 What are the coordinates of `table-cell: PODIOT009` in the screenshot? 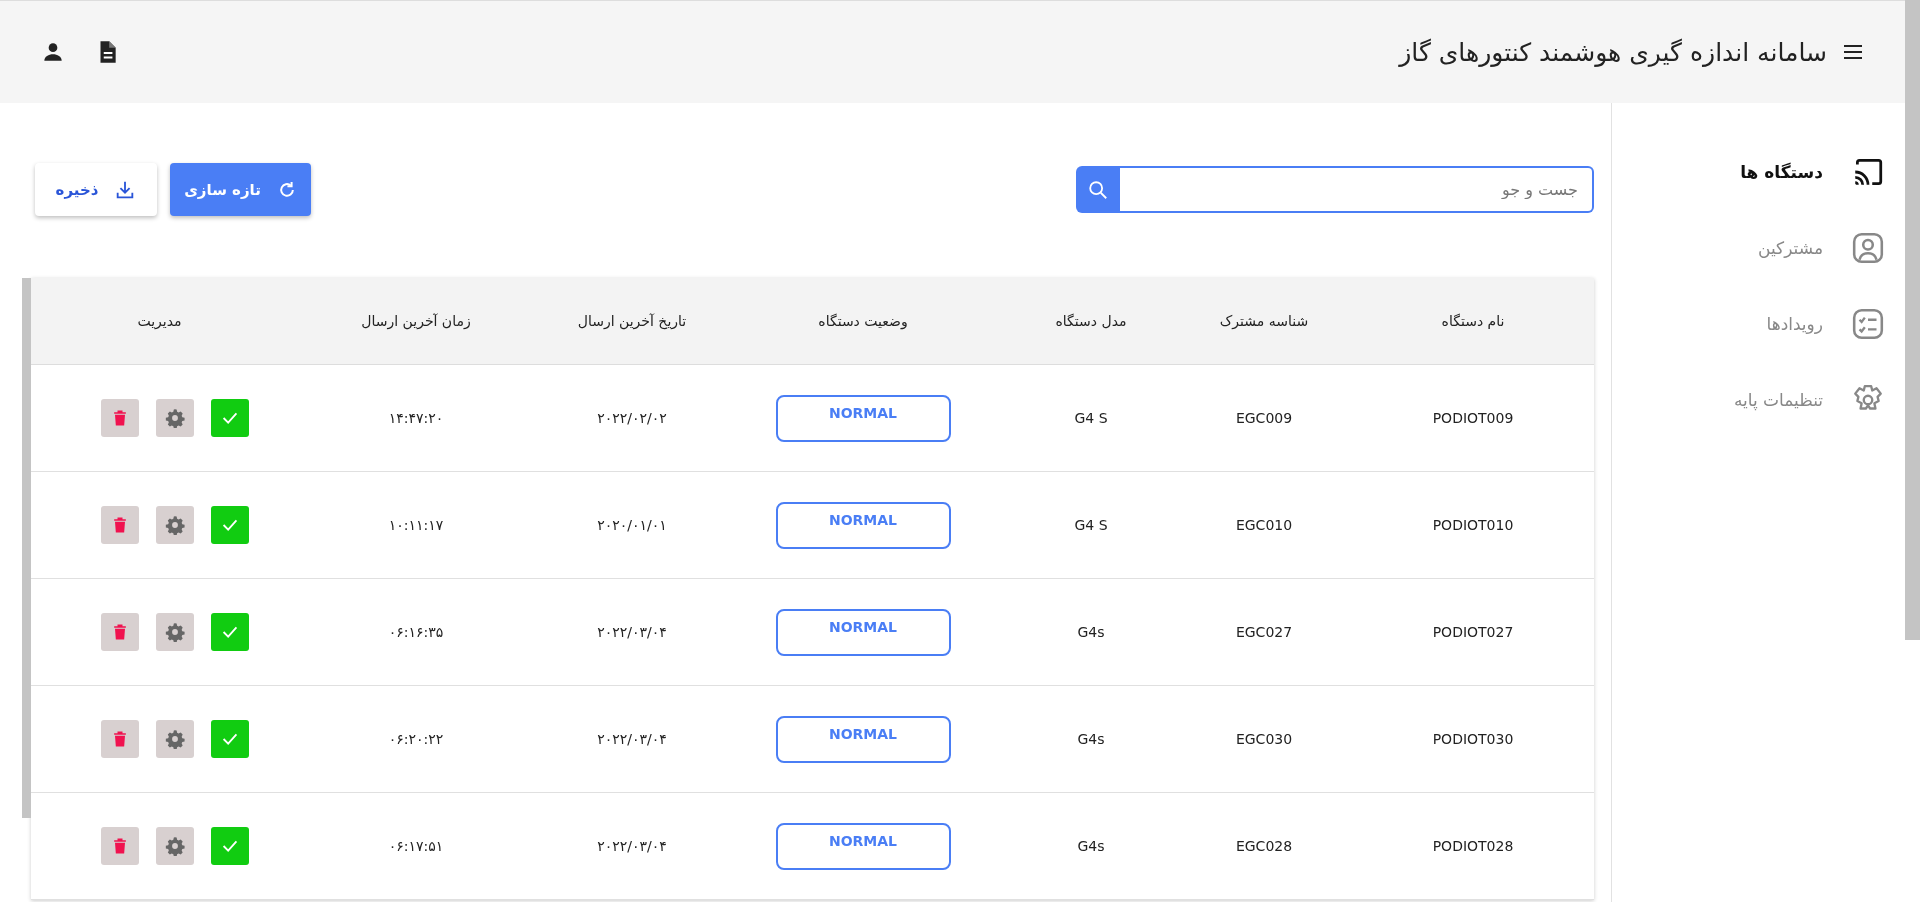 It's located at (1473, 418).